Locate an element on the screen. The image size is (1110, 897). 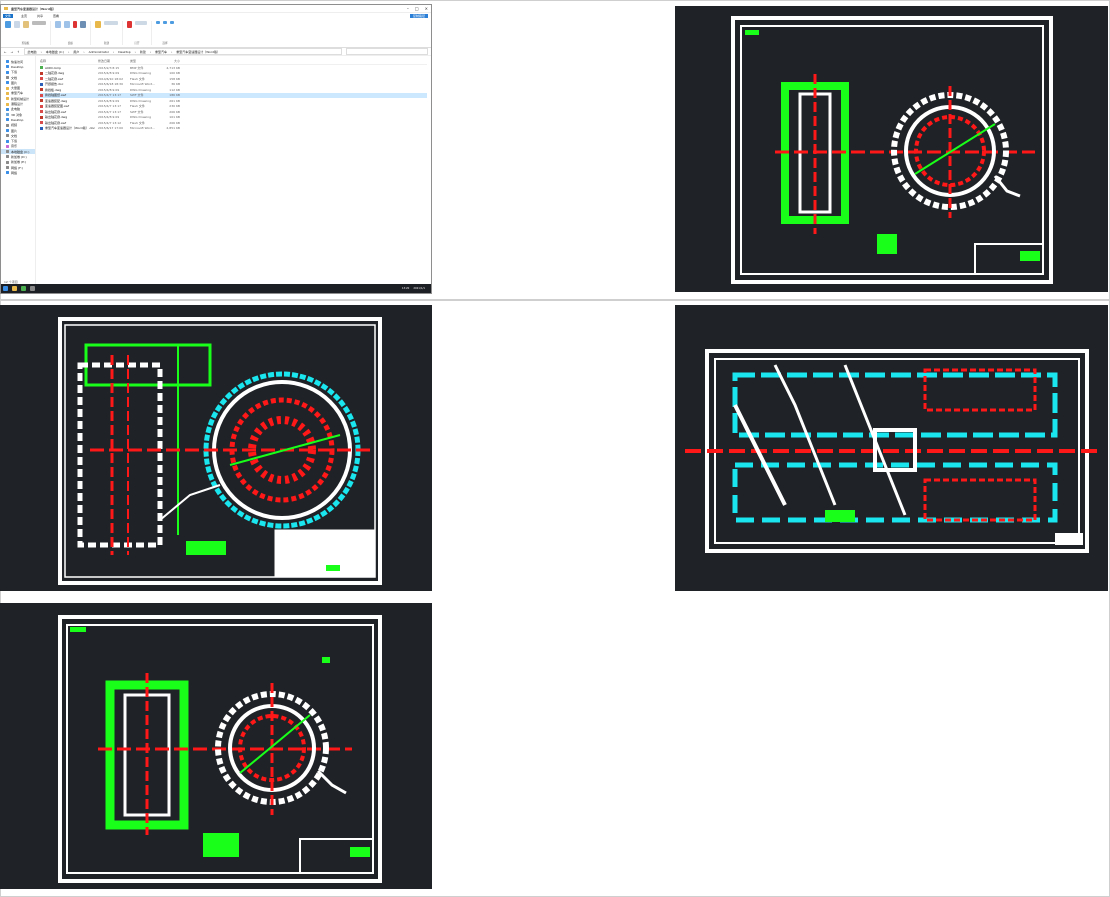
pin-icon is located at coordinates (8, 24).